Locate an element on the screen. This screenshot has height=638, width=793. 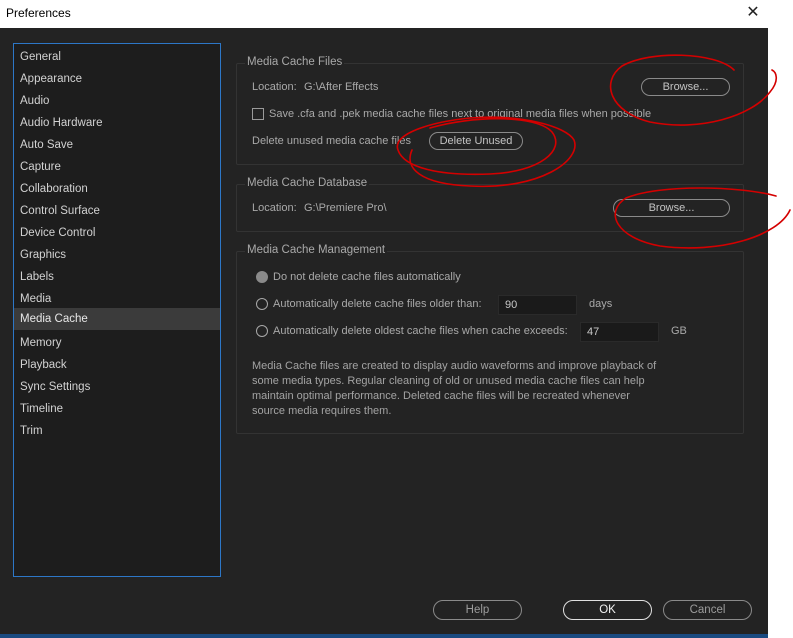
sidebar-item-media-cache: Media Cache is located at coordinates (117, 319).